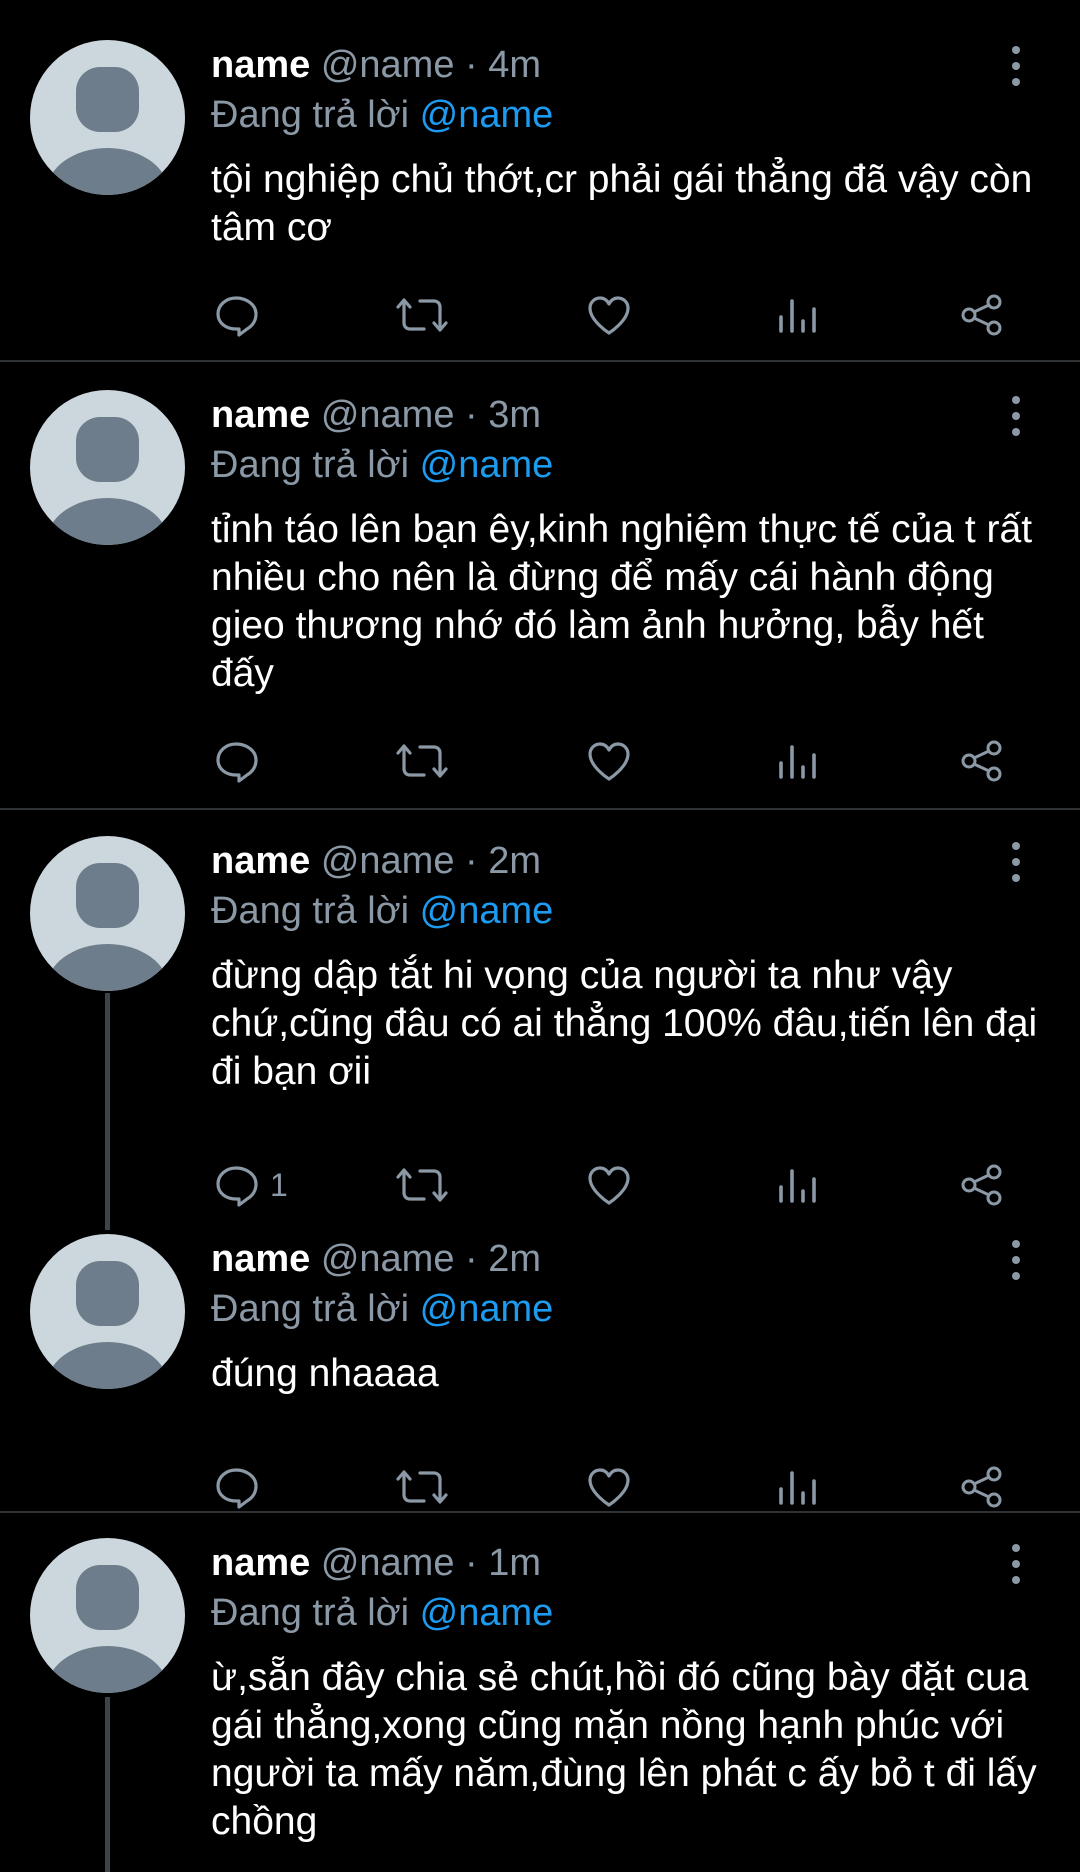 The height and width of the screenshot is (1872, 1080). I want to click on tweet-header: name @name · 4m, so click(376, 65).